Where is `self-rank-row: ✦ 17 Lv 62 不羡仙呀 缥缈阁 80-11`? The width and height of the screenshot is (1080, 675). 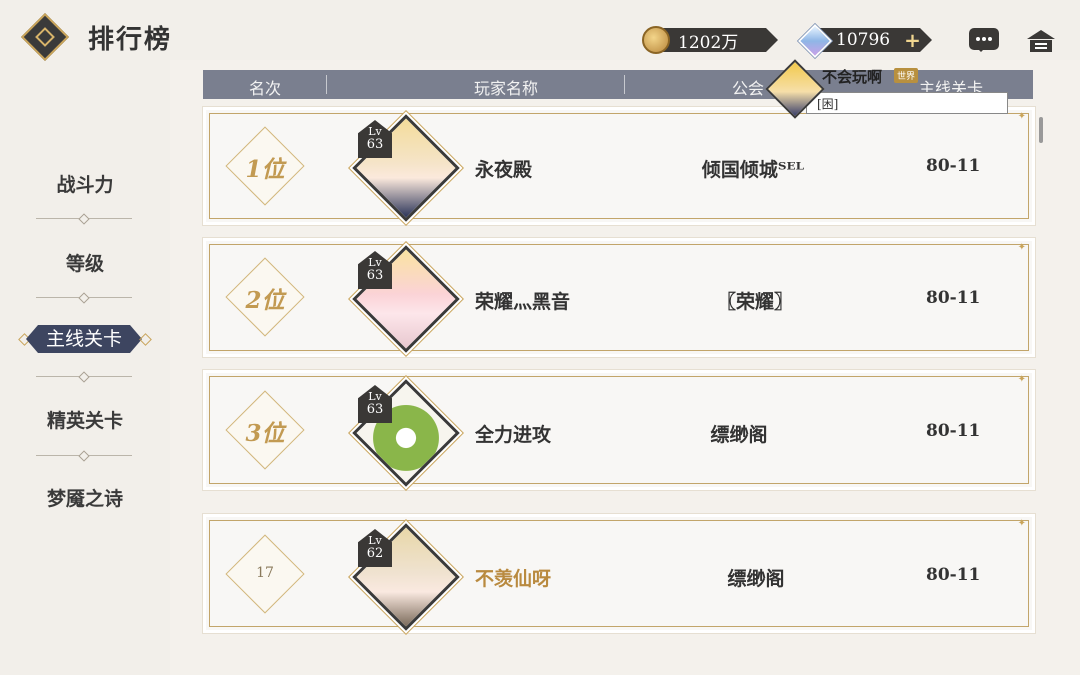
self-rank-row: ✦ 17 Lv 62 不羡仙呀 缥缈阁 80-11 is located at coordinates (619, 574).